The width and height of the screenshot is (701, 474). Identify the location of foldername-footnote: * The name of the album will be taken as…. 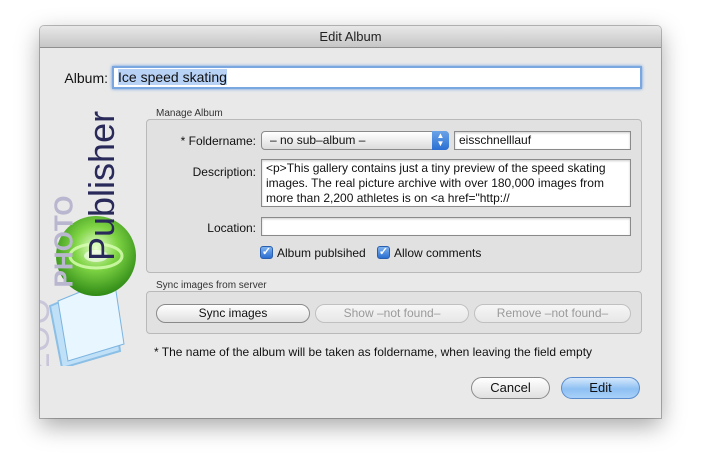
(373, 352).